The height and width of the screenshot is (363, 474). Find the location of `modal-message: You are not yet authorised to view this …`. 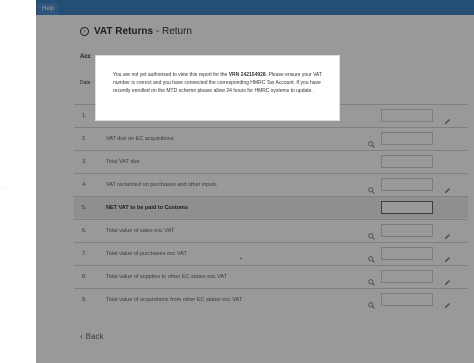

modal-message: You are not yet authorised to view this … is located at coordinates (219, 83).